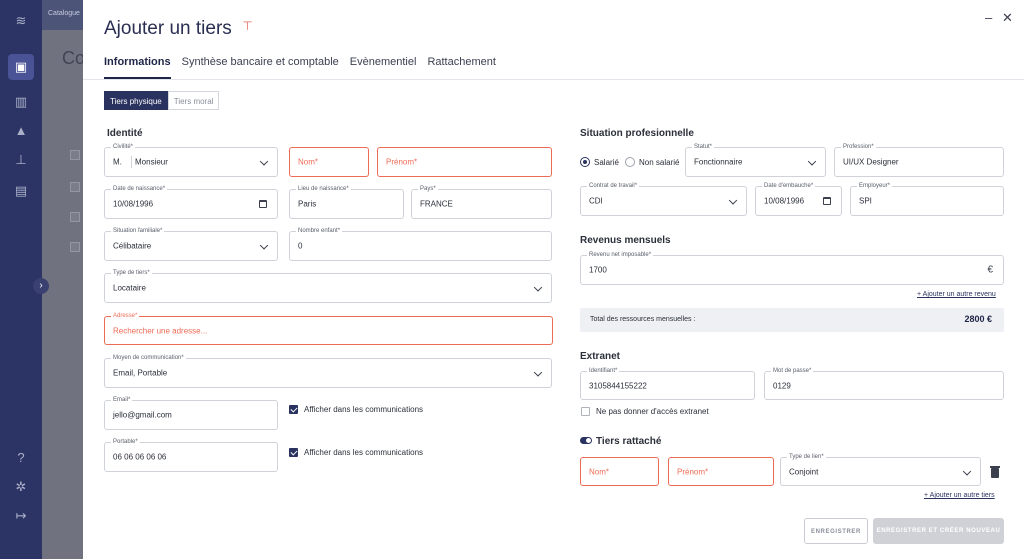 The width and height of the screenshot is (1024, 559). I want to click on statut-label: Statut*, so click(703, 147).